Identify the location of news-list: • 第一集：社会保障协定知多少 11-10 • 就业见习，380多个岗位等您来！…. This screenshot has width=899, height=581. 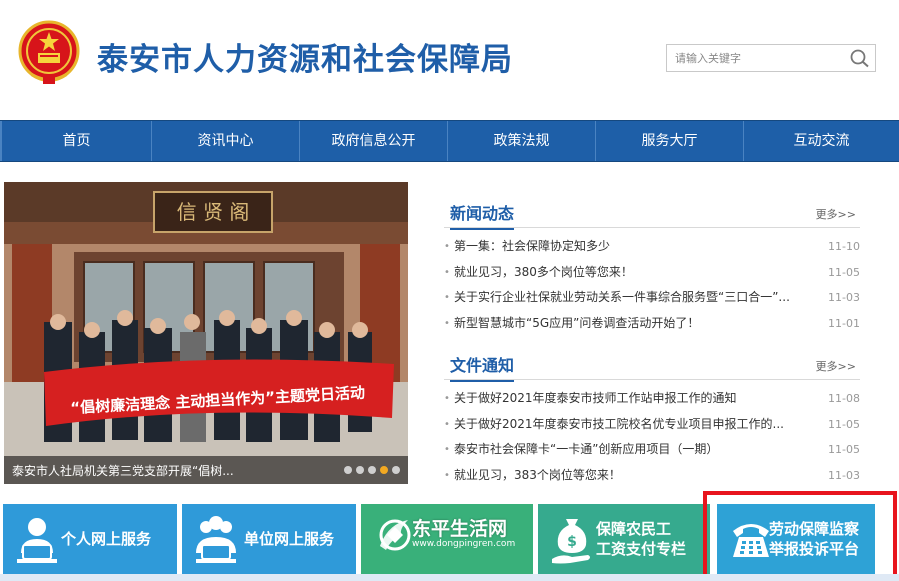
(652, 285).